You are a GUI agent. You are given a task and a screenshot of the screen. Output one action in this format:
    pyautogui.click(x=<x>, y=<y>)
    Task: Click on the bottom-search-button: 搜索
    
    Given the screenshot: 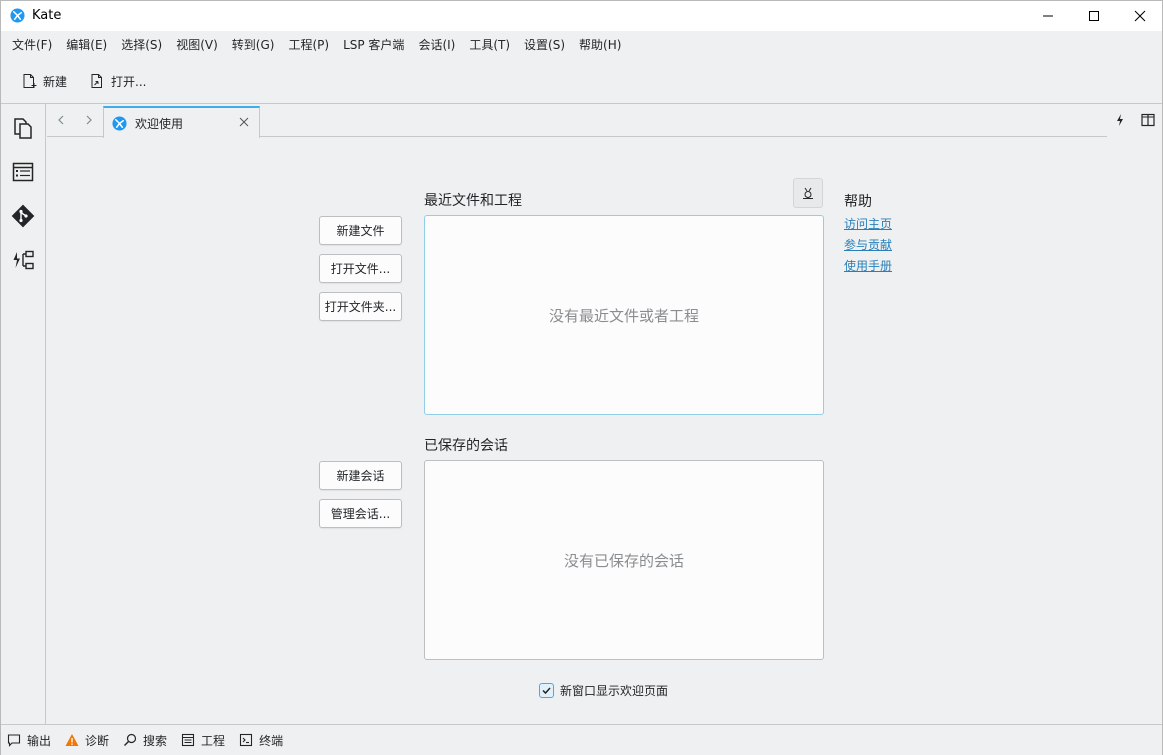 What is the action you would take?
    pyautogui.click(x=145, y=740)
    